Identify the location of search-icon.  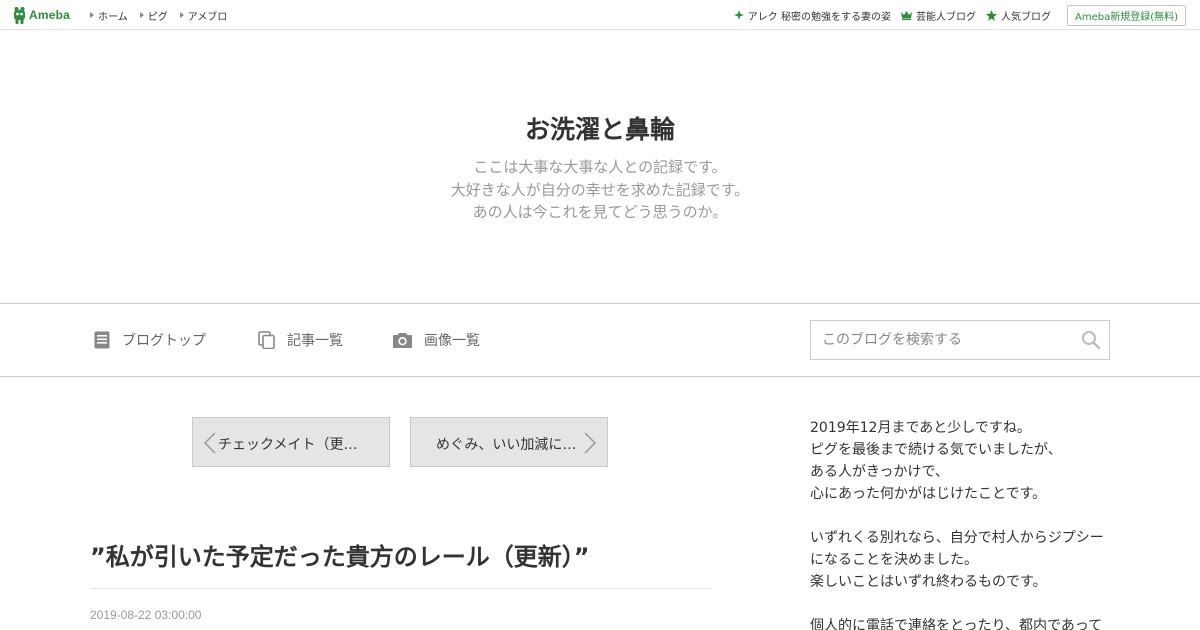
(1091, 340).